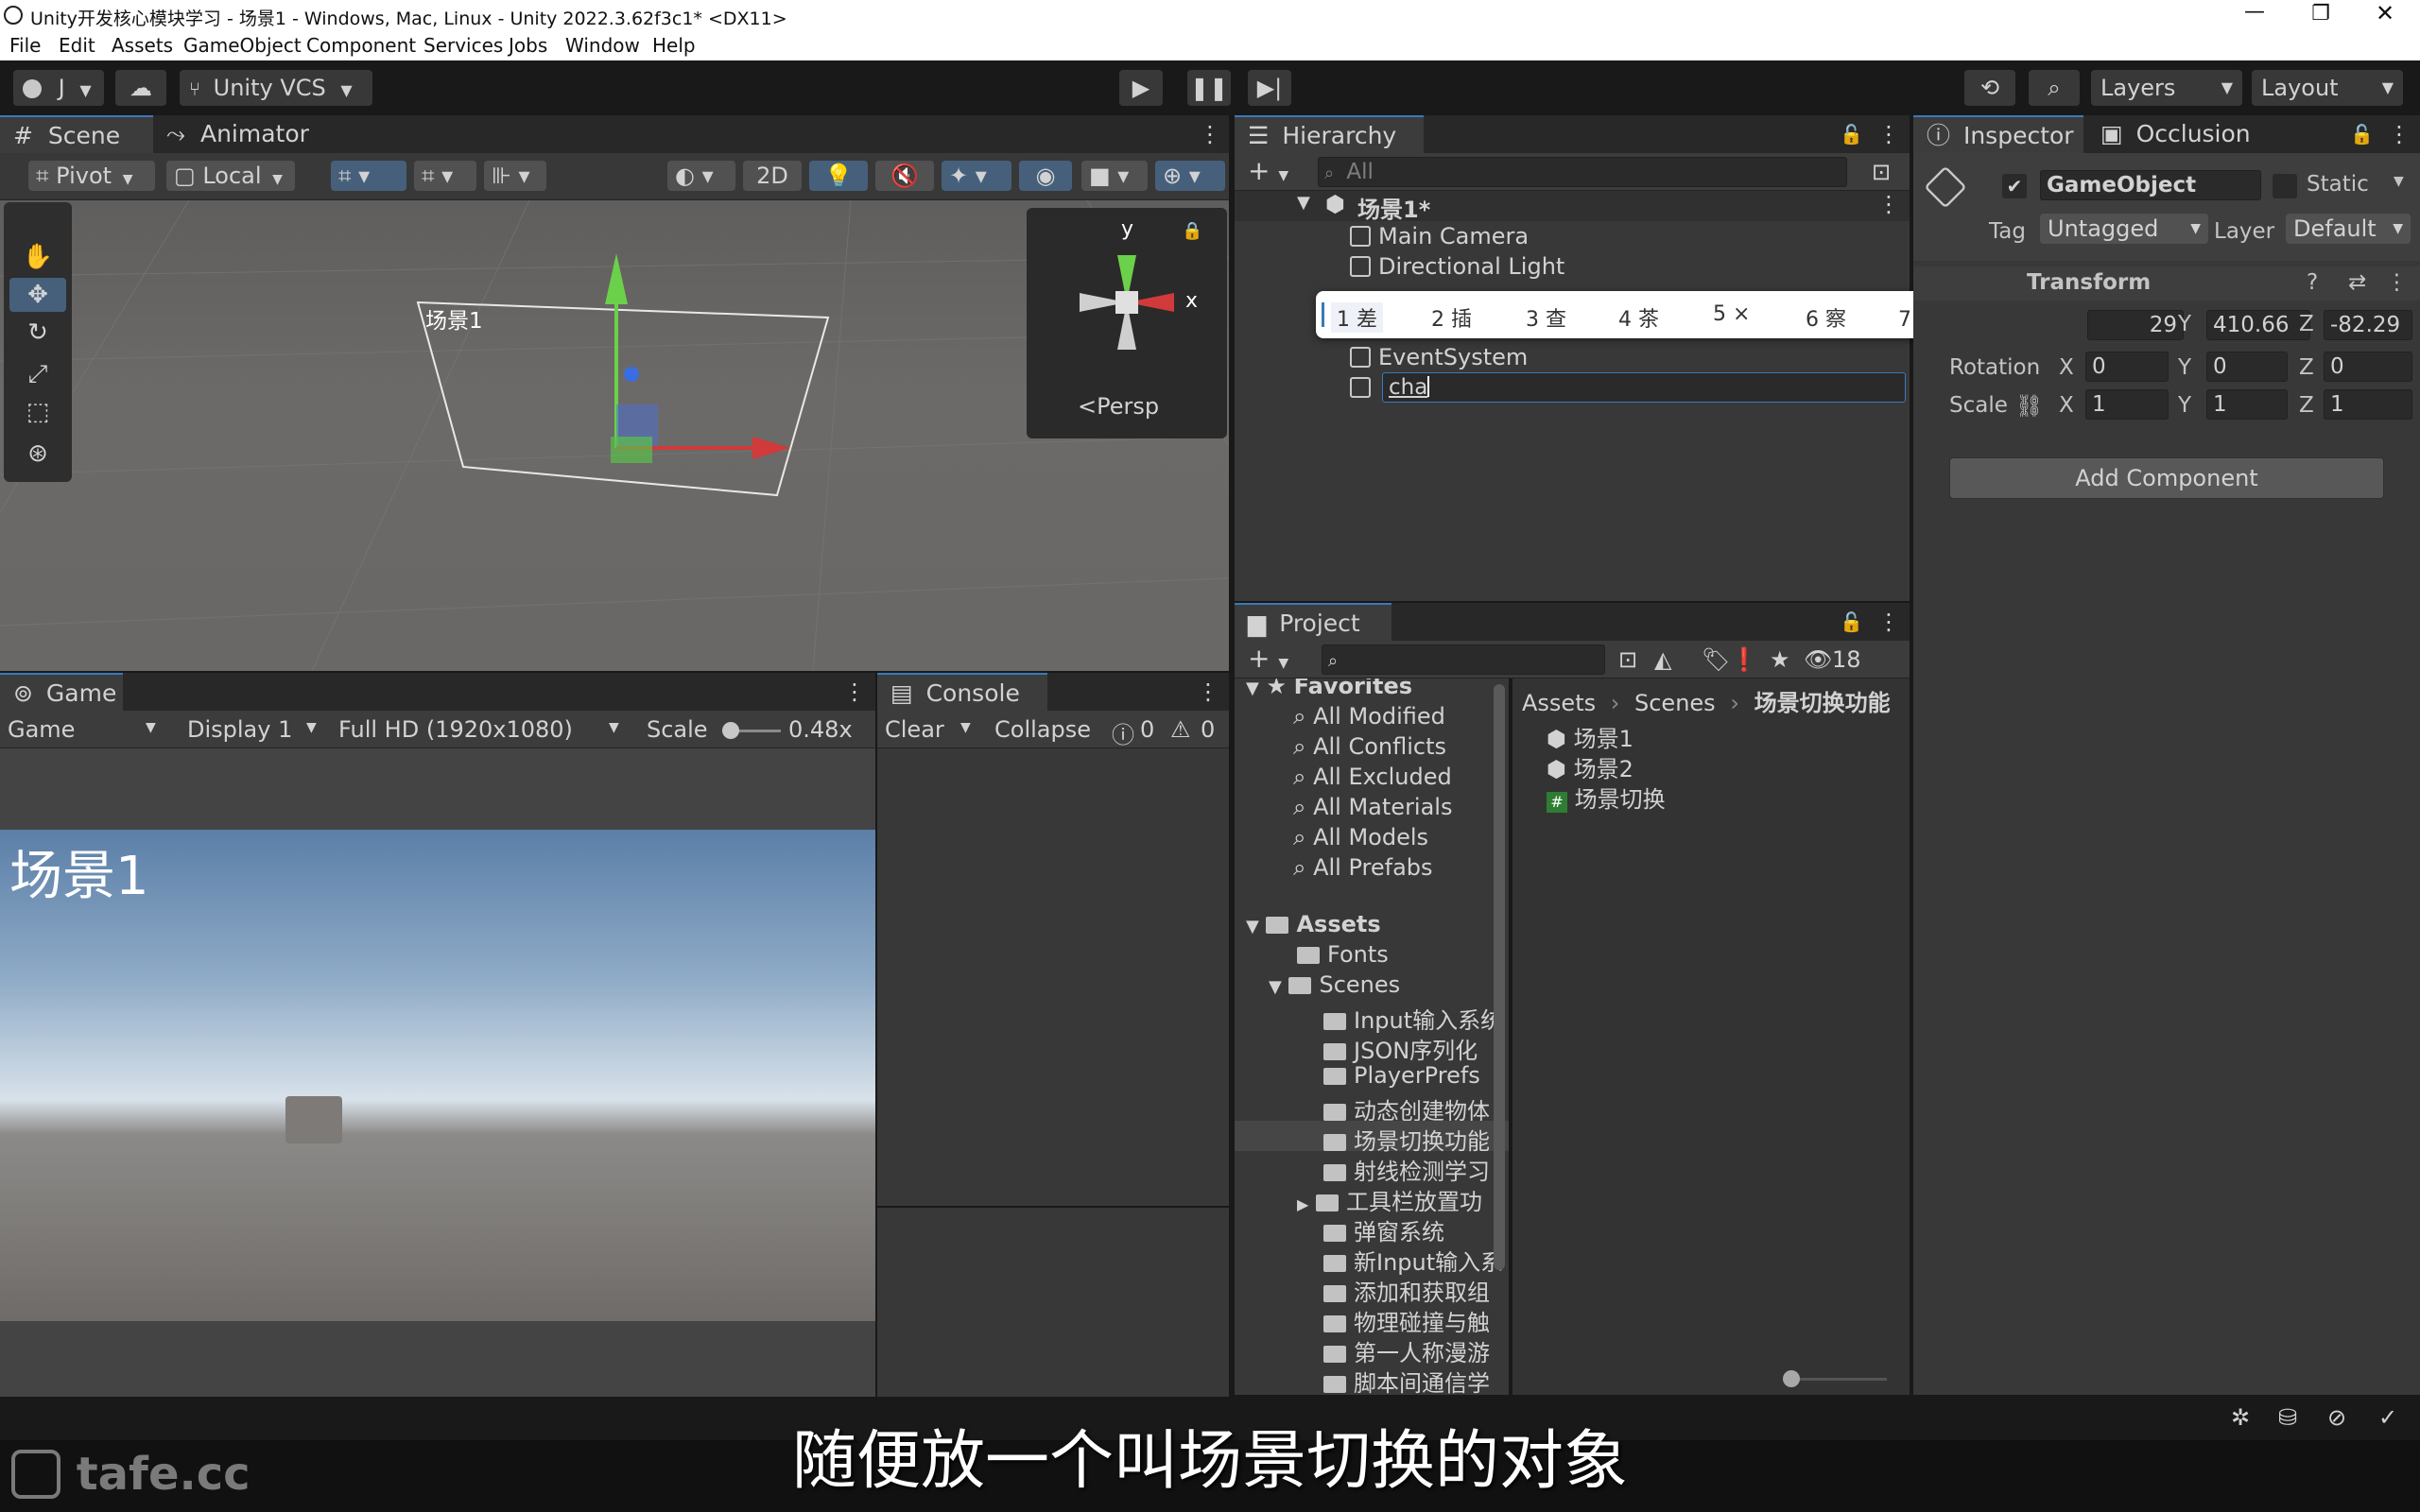 The image size is (2420, 1512). Describe the element at coordinates (1582, 172) in the screenshot. I see `hierarchy-search-input: ⌕ All` at that location.